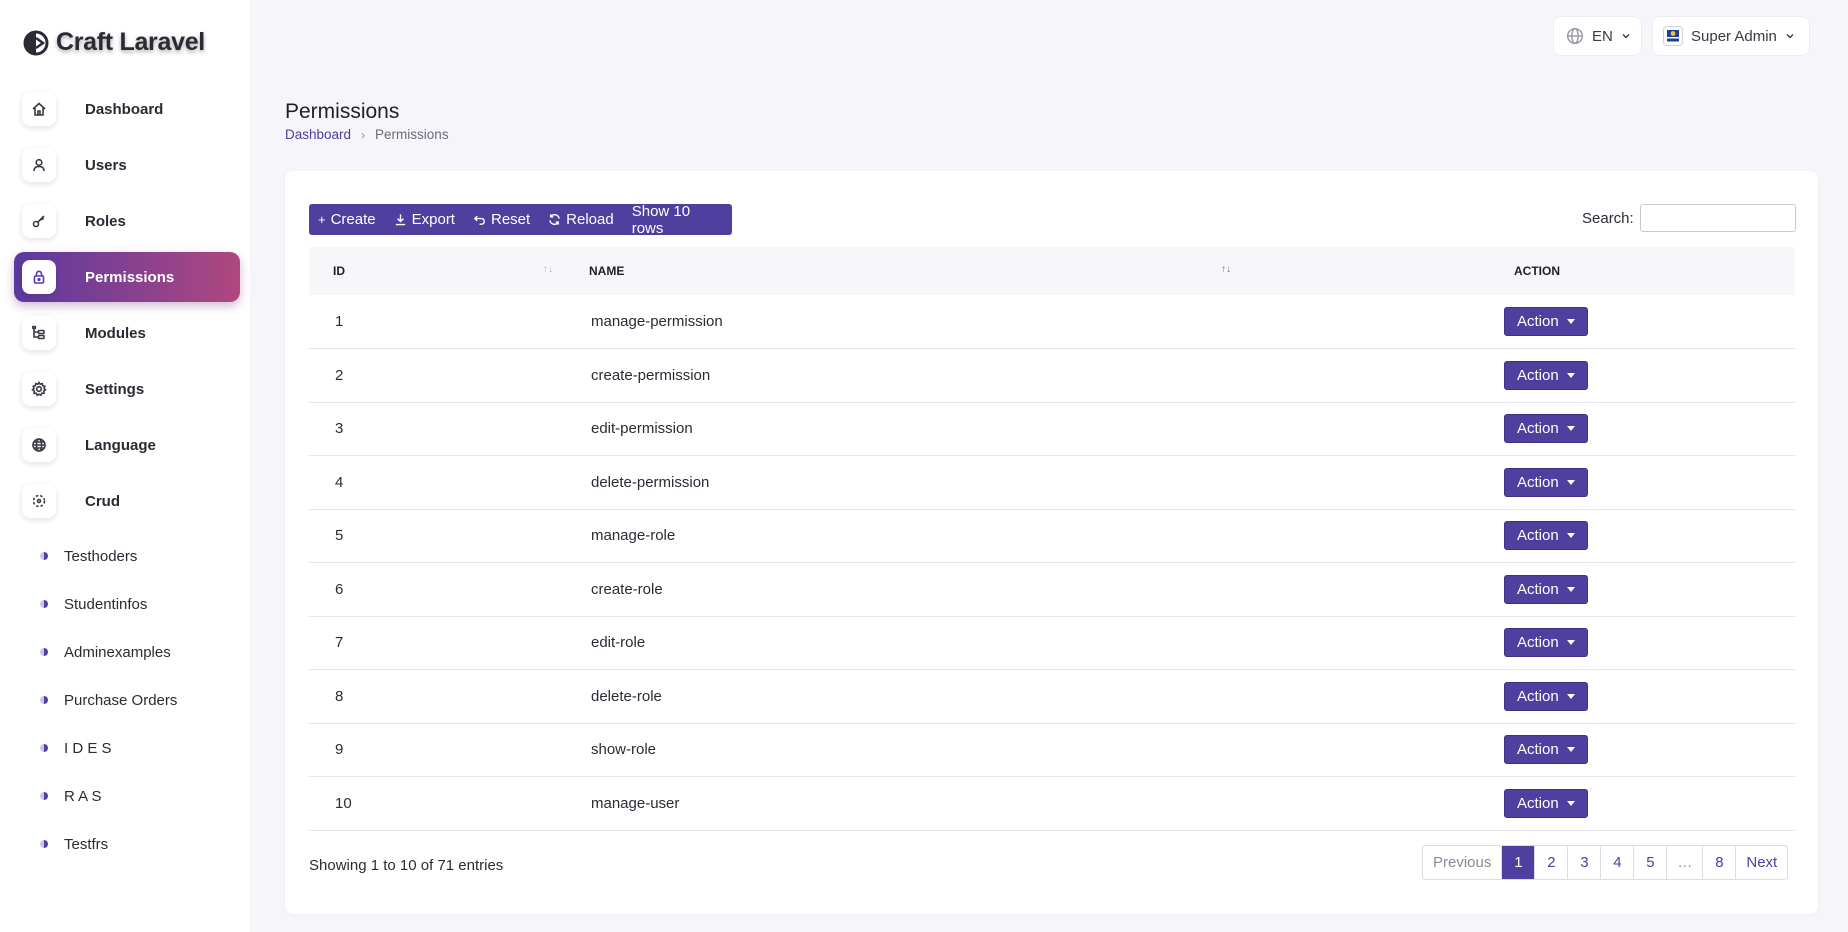 The height and width of the screenshot is (932, 1848). What do you see at coordinates (971, 271) in the screenshot?
I see `column-header-name: NAME ↑↓` at bounding box center [971, 271].